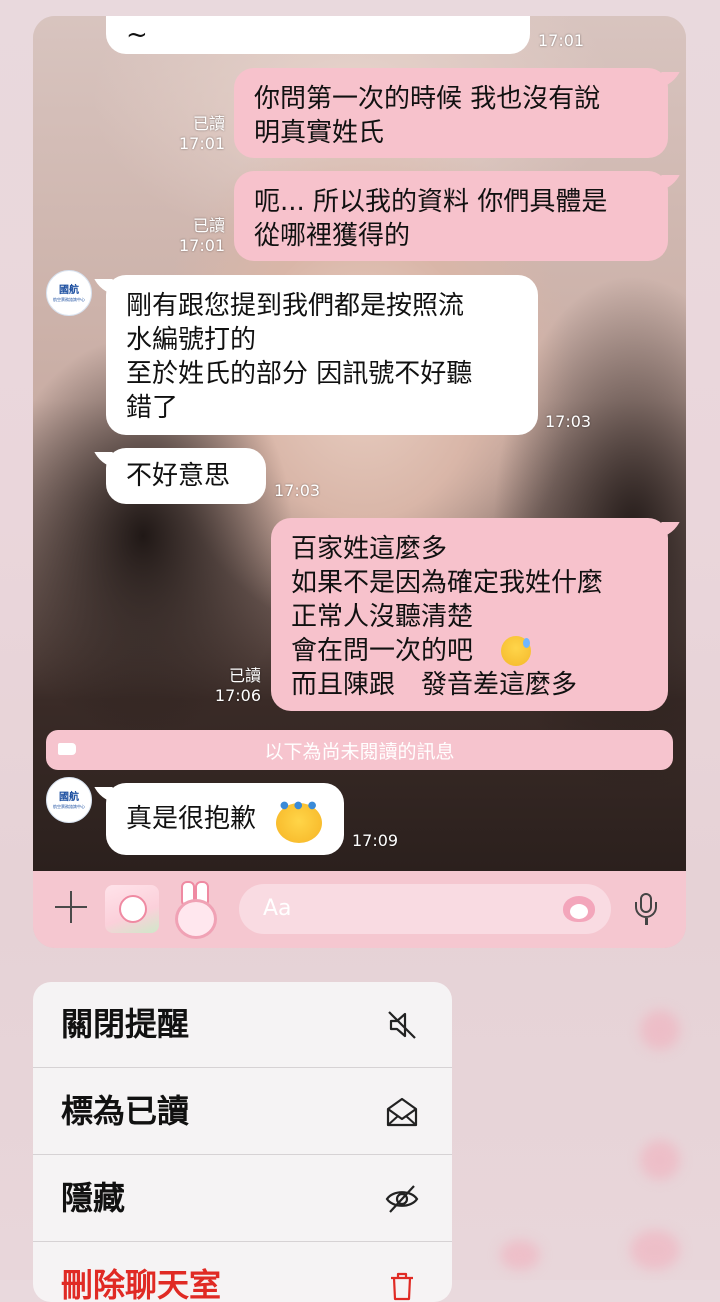  Describe the element at coordinates (237, 685) in the screenshot. I see `read-receipt: 已讀 17:06` at that location.